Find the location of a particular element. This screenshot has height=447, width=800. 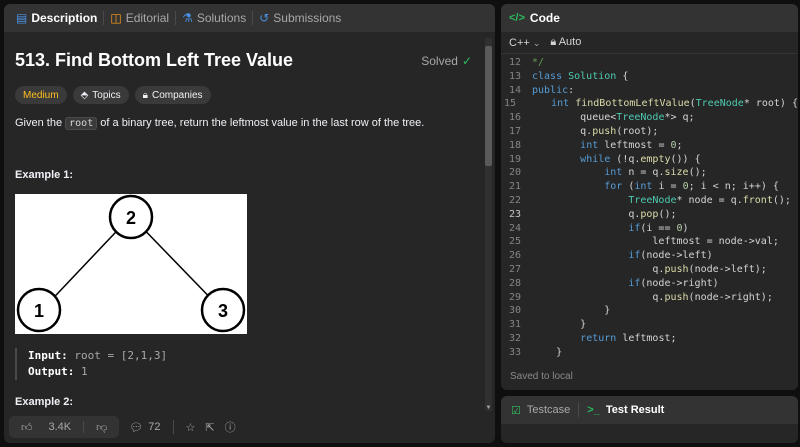

checkbox-icon: ☑ is located at coordinates (516, 410).